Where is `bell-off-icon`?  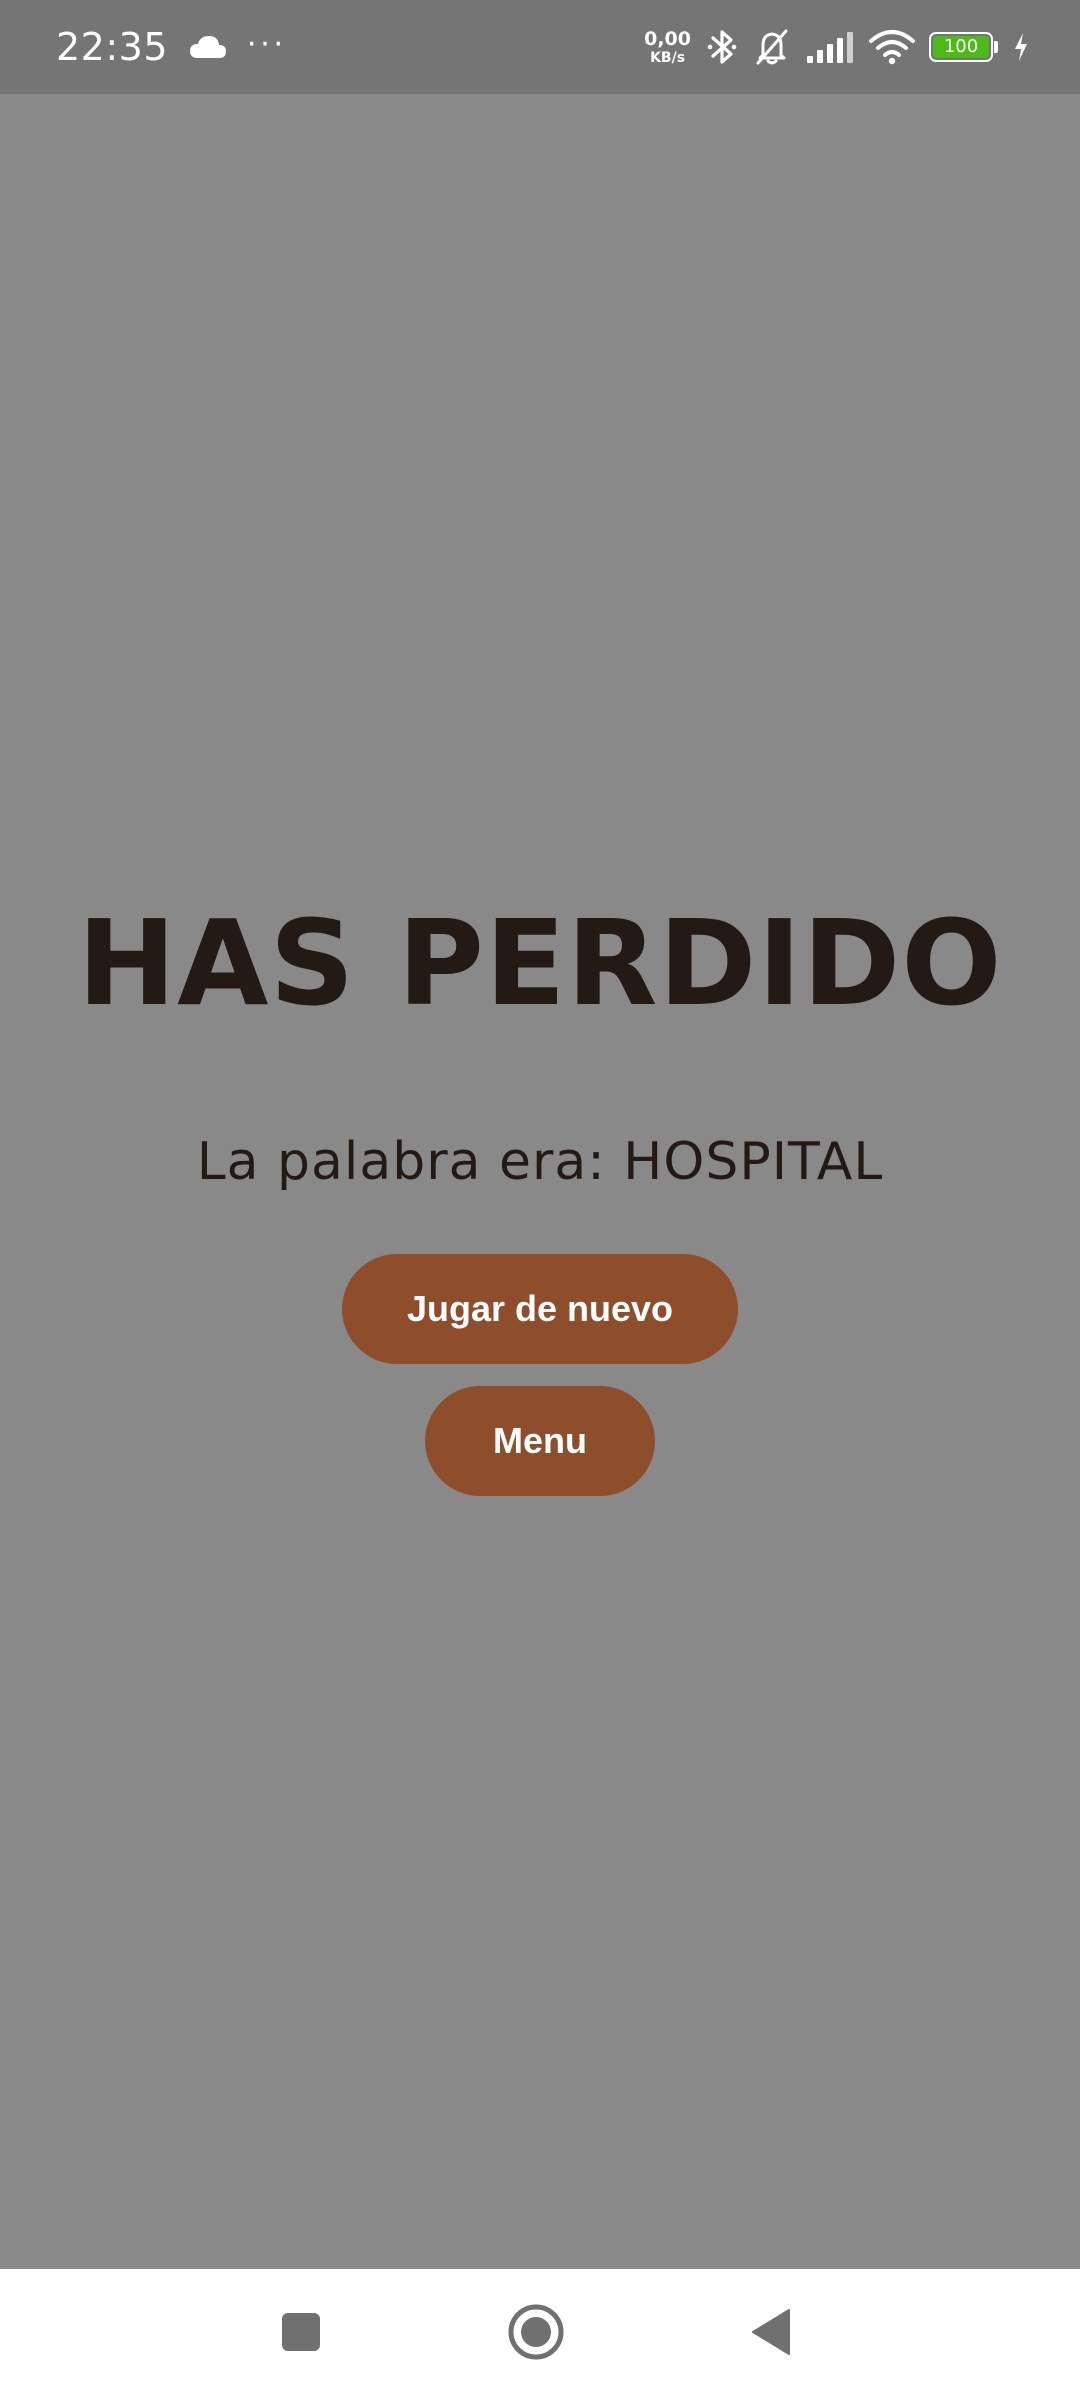
bell-off-icon is located at coordinates (772, 47).